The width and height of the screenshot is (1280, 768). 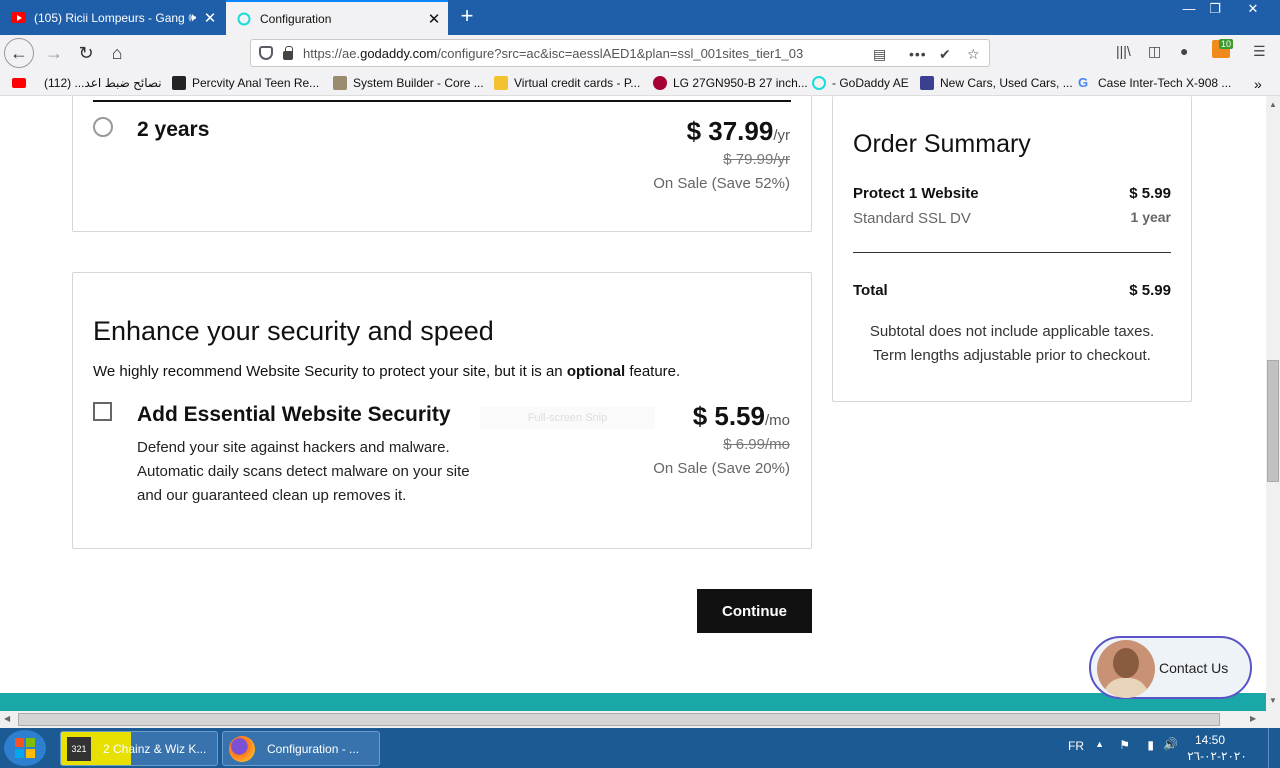 What do you see at coordinates (87, 83) in the screenshot?
I see `bookmark-item: نصائح ضبط اعد... (112)` at bounding box center [87, 83].